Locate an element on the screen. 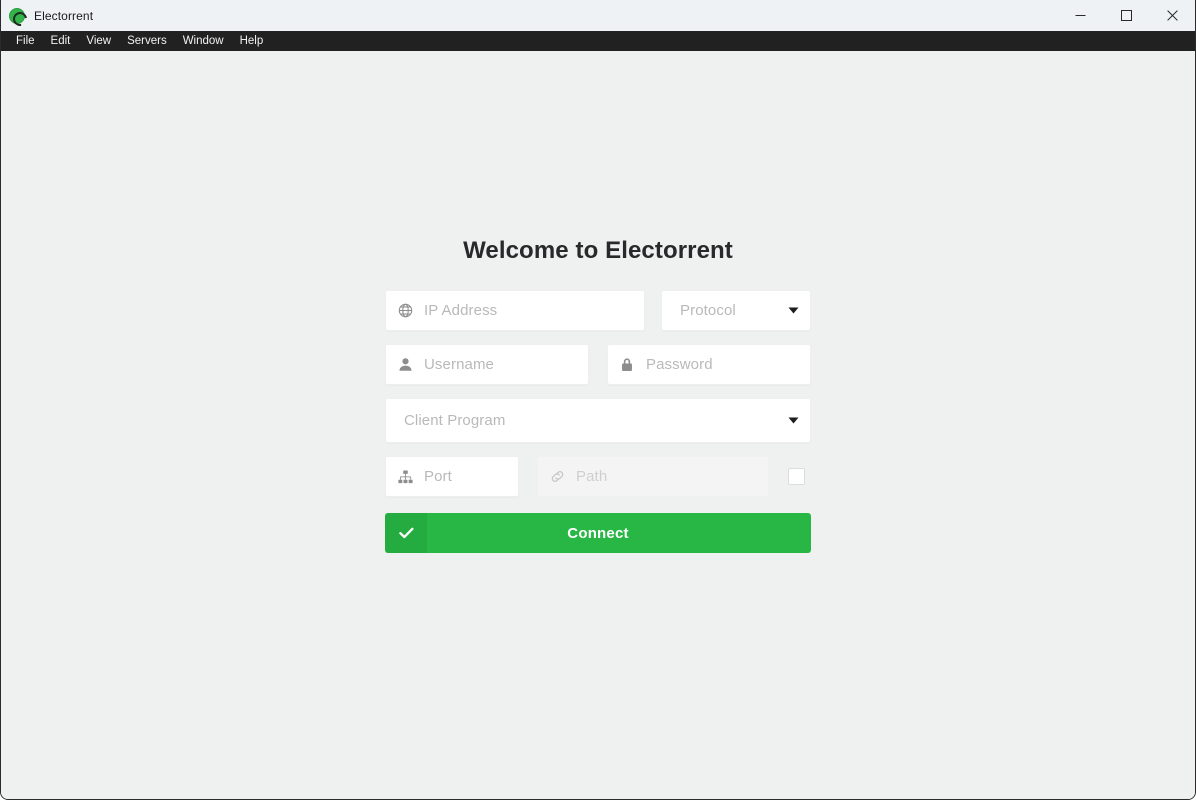 This screenshot has width=1196, height=800. form-row-credentials: Username Password is located at coordinates (598, 364).